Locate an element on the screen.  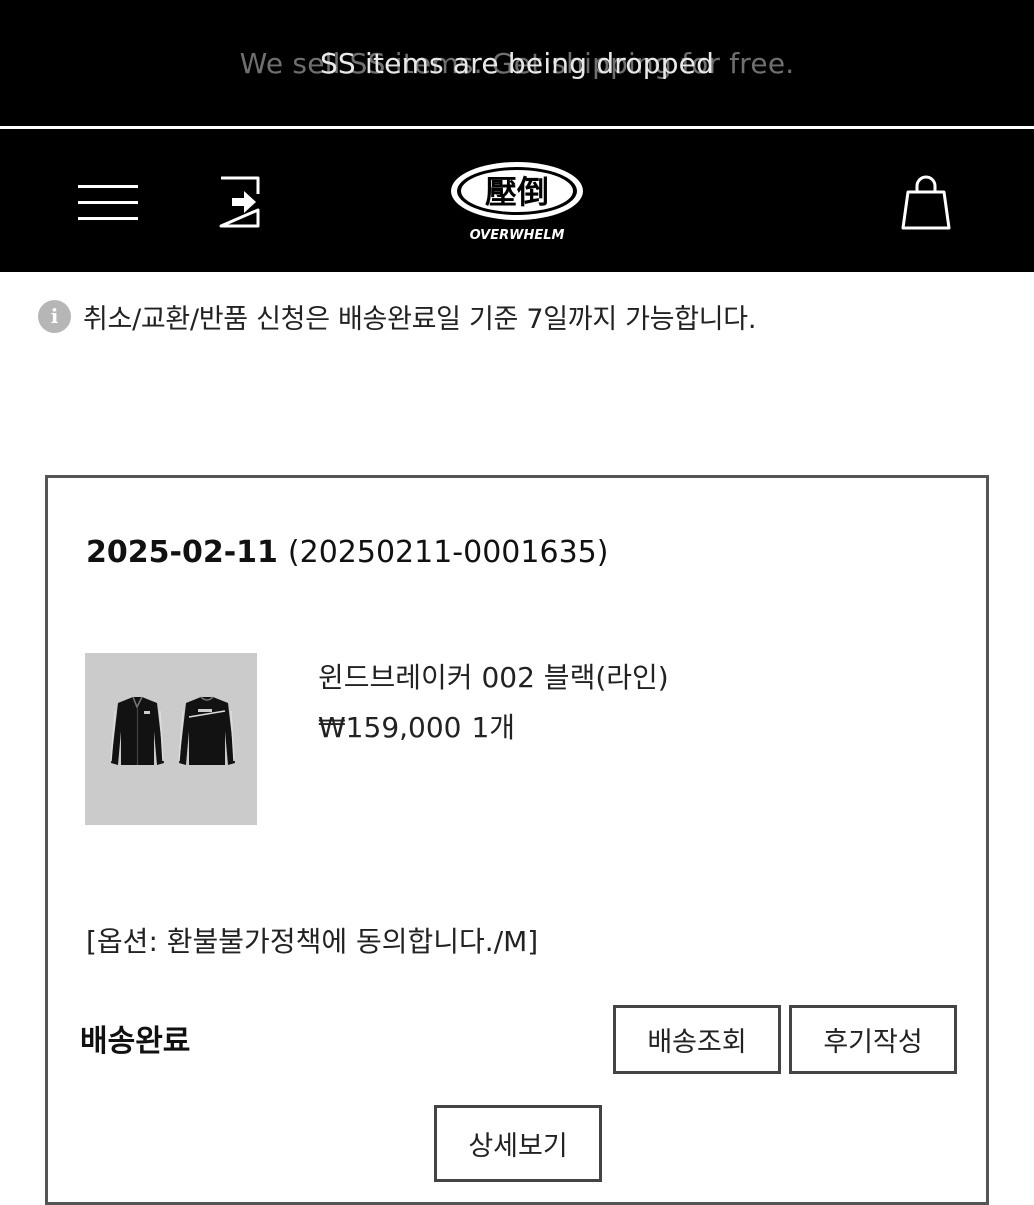
return-policy-notice: i 취소/교환/반품 신청은 배송완료일 기준 7일까지 가능합니다. is located at coordinates (397, 316).